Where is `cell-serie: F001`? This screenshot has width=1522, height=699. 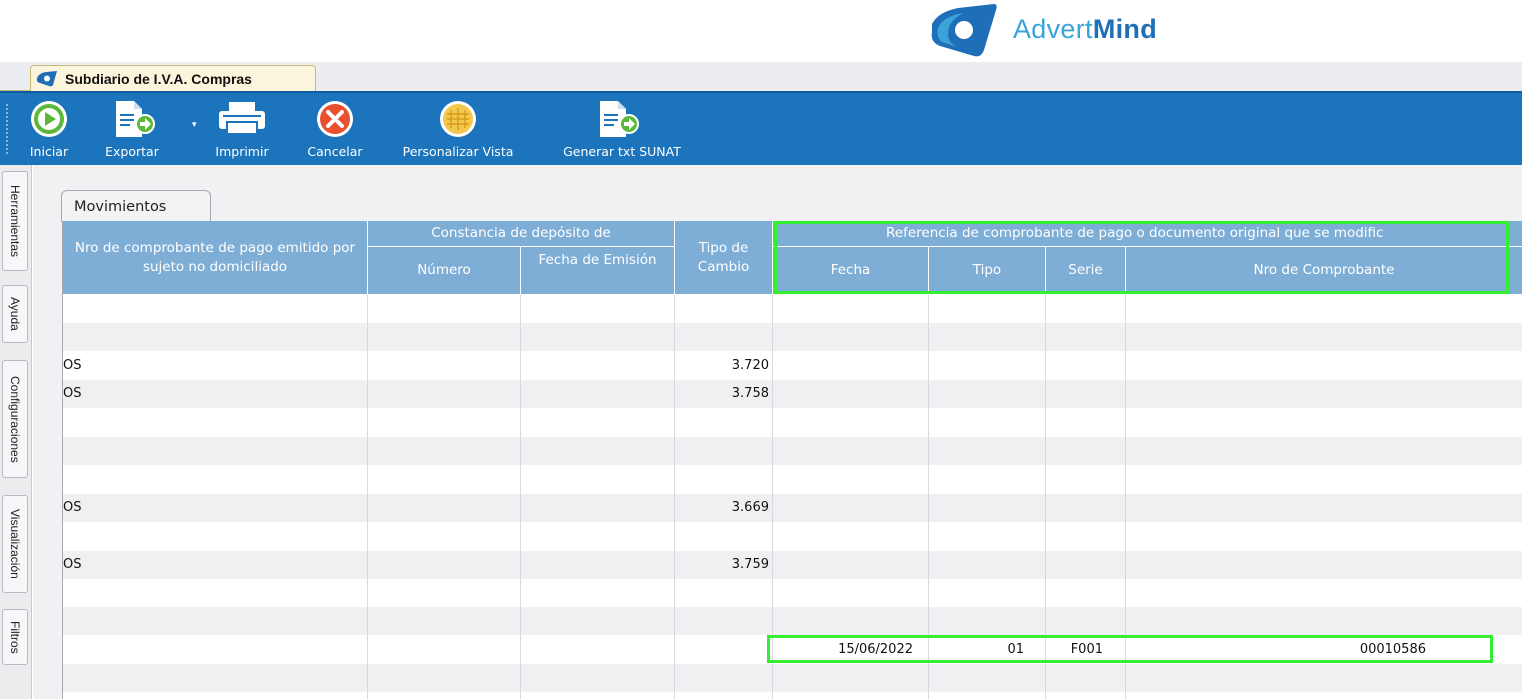
cell-serie: F001 is located at coordinates (1086, 649).